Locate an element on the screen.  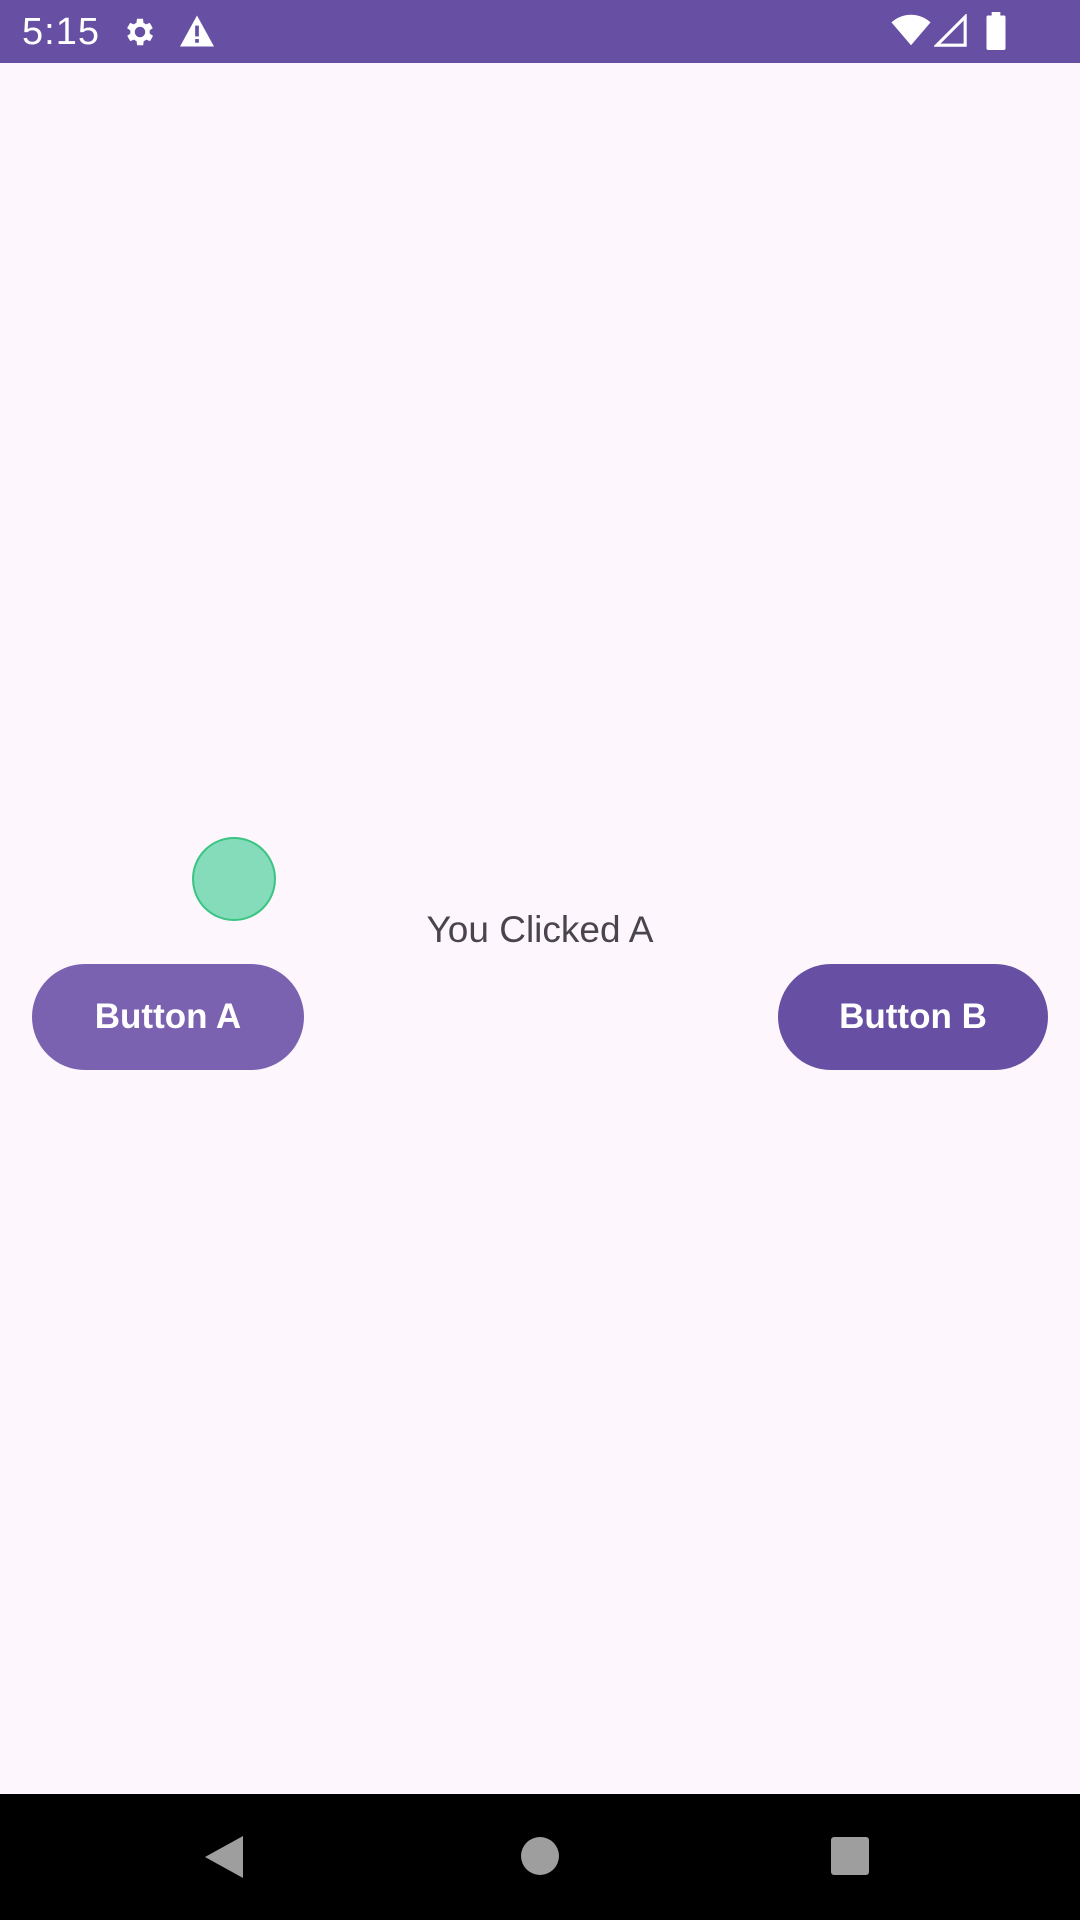
home-icon is located at coordinates (540, 1856).